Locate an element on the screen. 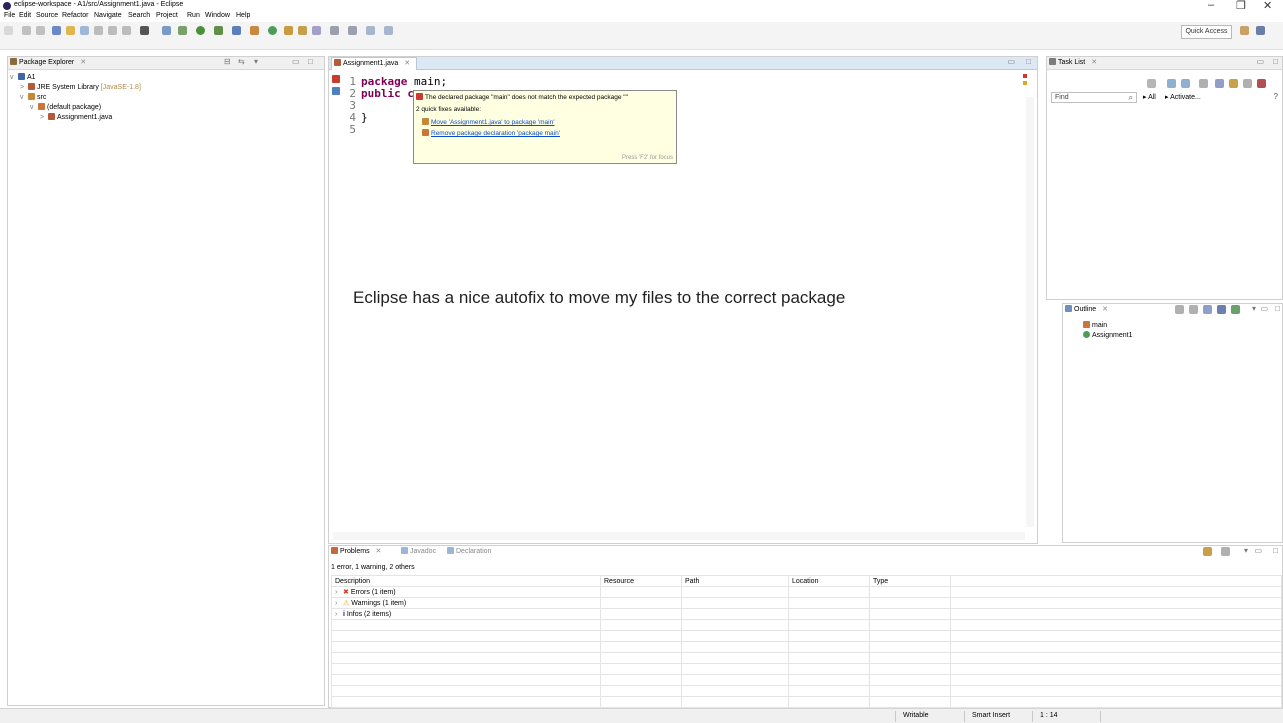  task-icon is located at coordinates (84, 30).